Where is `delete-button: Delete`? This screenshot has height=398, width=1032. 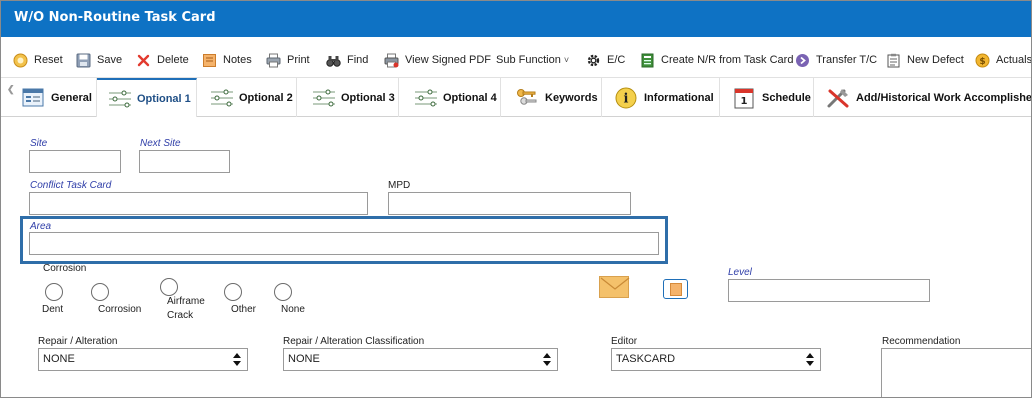 delete-button: Delete is located at coordinates (162, 60).